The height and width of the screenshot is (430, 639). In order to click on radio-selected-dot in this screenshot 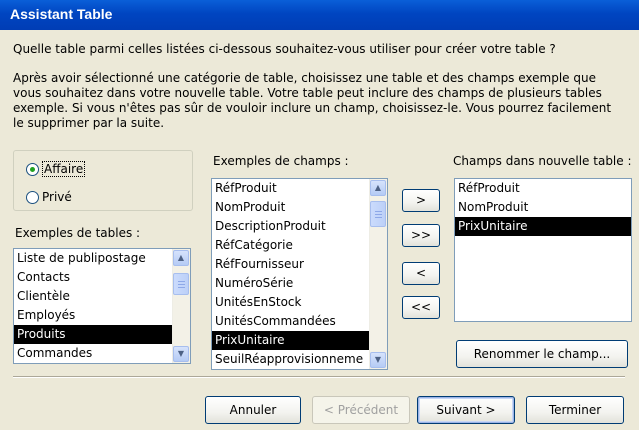, I will do `click(32, 169)`.